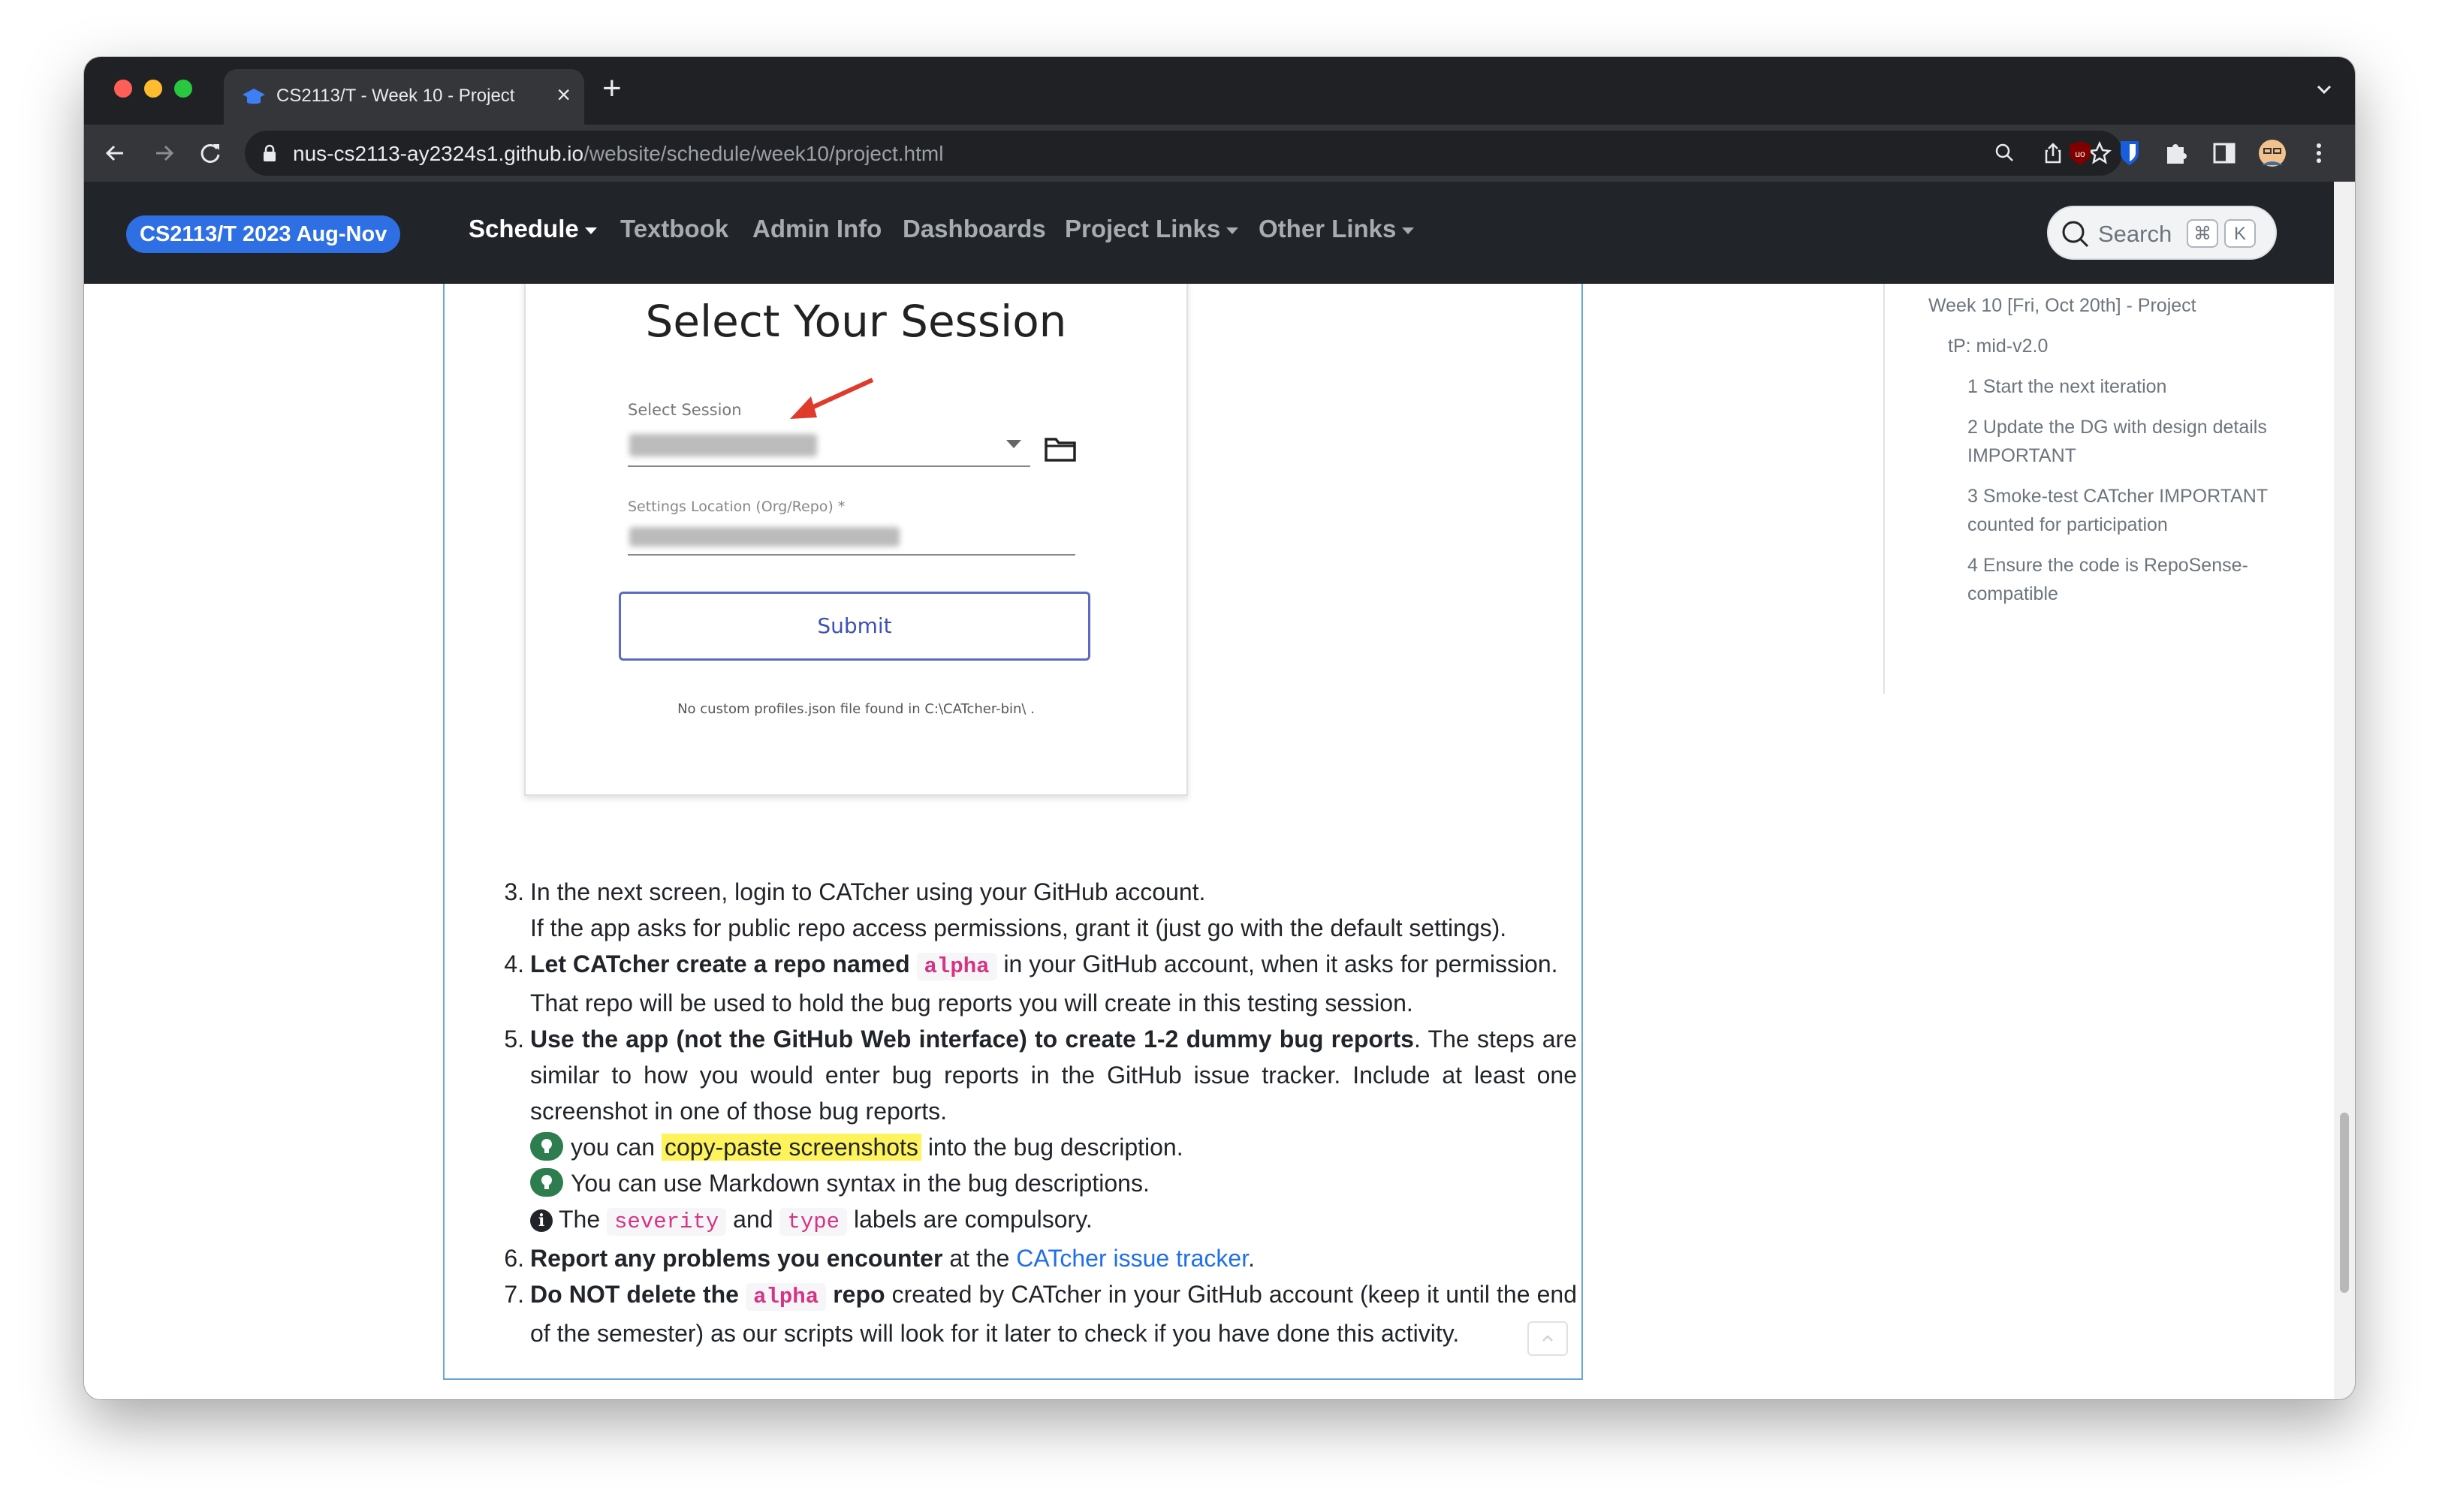  What do you see at coordinates (2067, 525) in the screenshot?
I see `toc-item-step3-cont: counted for participation` at bounding box center [2067, 525].